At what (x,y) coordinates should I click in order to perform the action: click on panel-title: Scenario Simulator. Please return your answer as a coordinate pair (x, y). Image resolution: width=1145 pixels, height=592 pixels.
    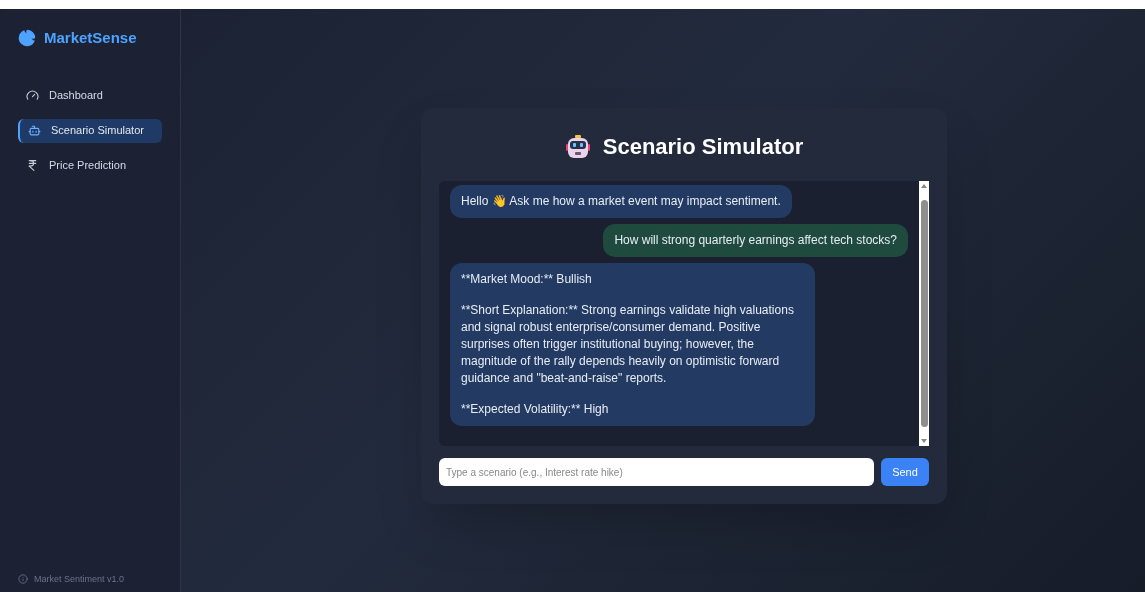
    Looking at the image, I should click on (703, 147).